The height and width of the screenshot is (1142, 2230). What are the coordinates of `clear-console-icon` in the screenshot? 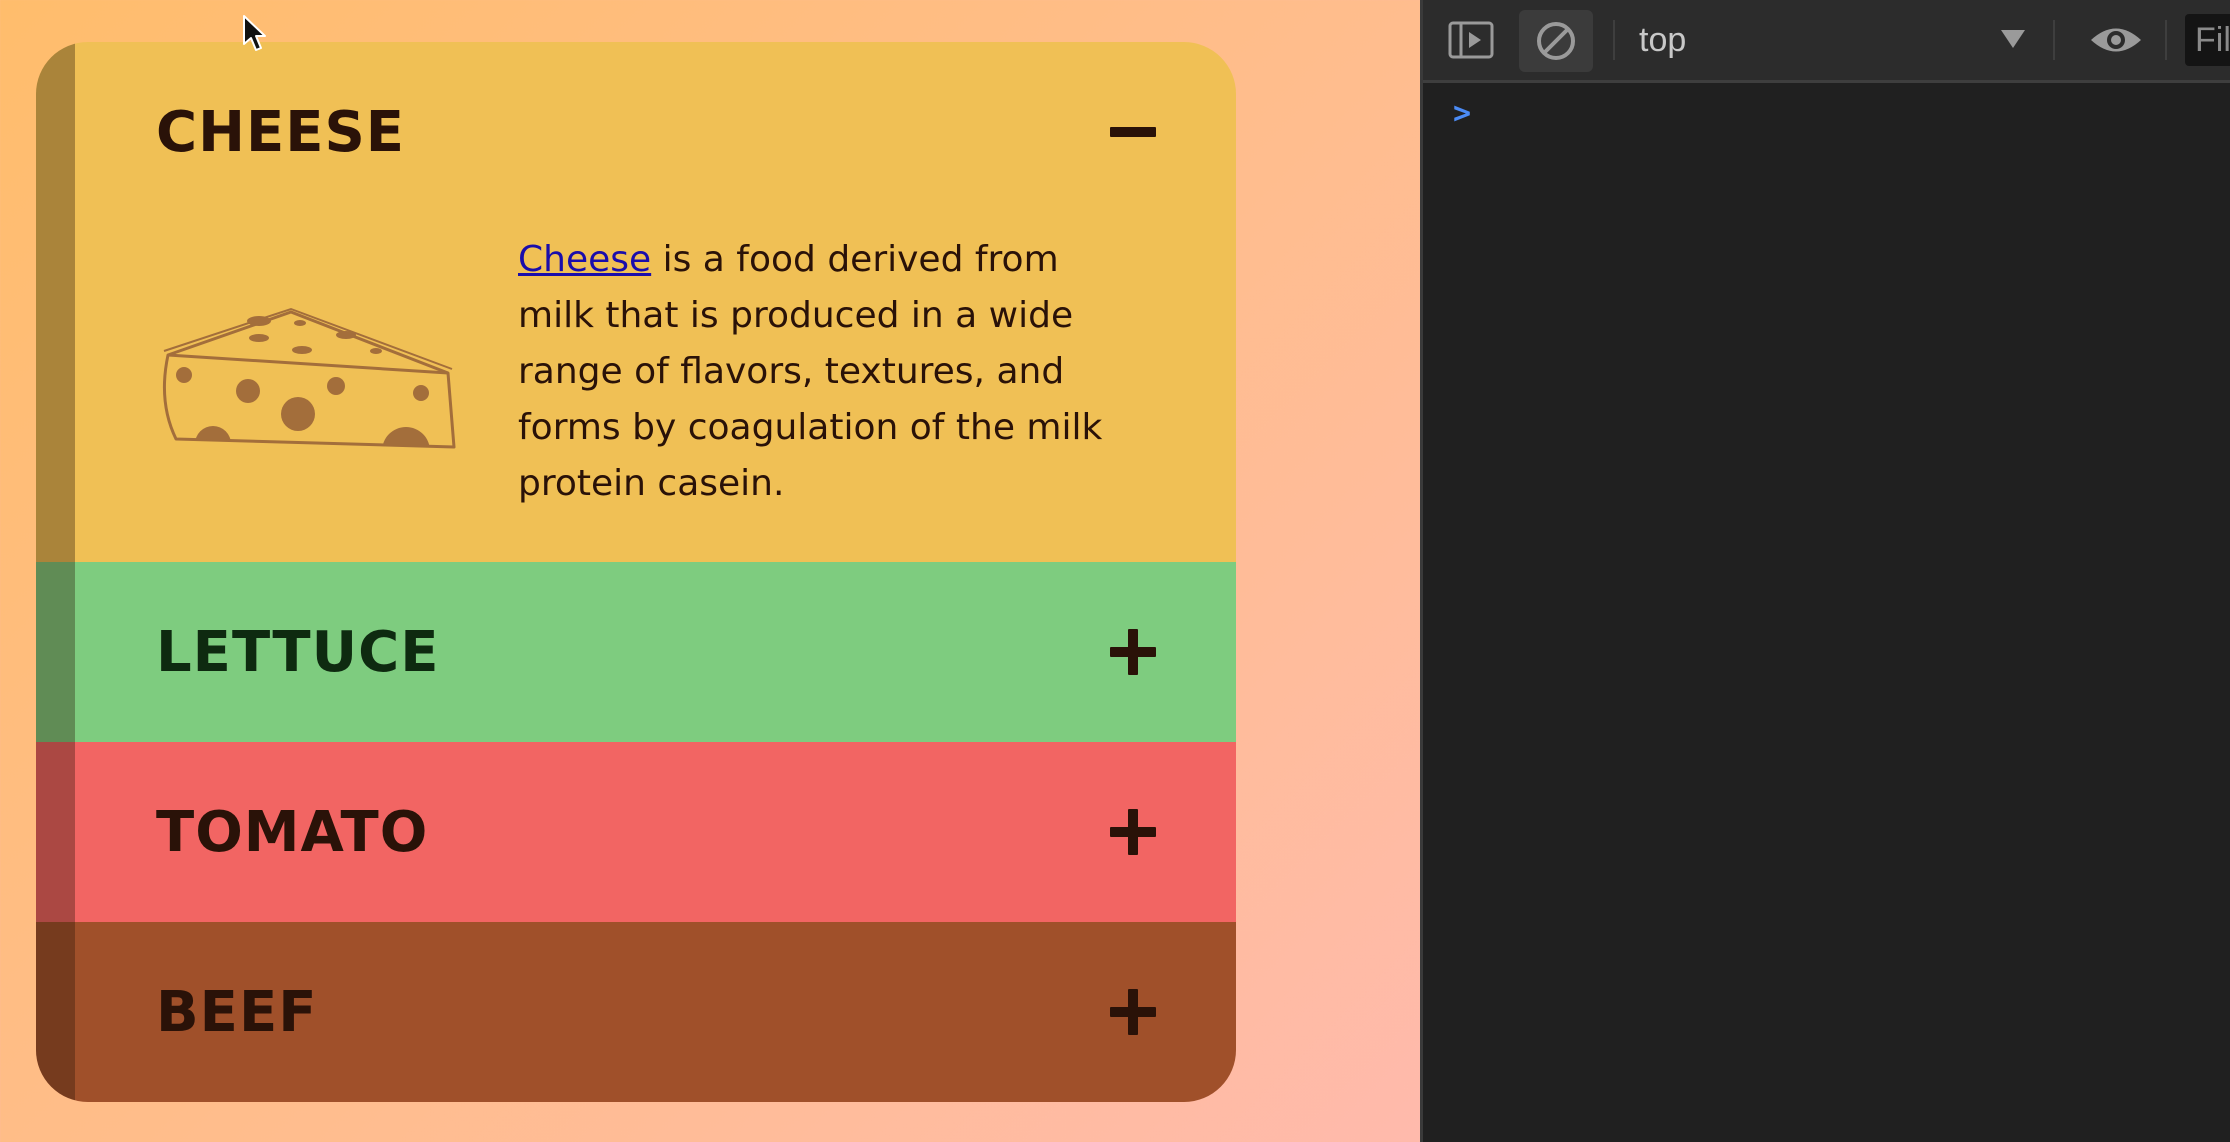 It's located at (1556, 41).